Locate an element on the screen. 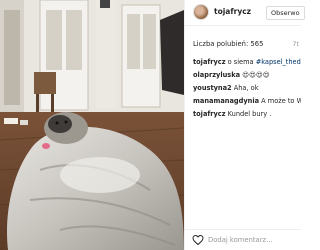 Image resolution: width=320 pixels, height=250 pixels. comment-username: manamanagdynia is located at coordinates (226, 101).